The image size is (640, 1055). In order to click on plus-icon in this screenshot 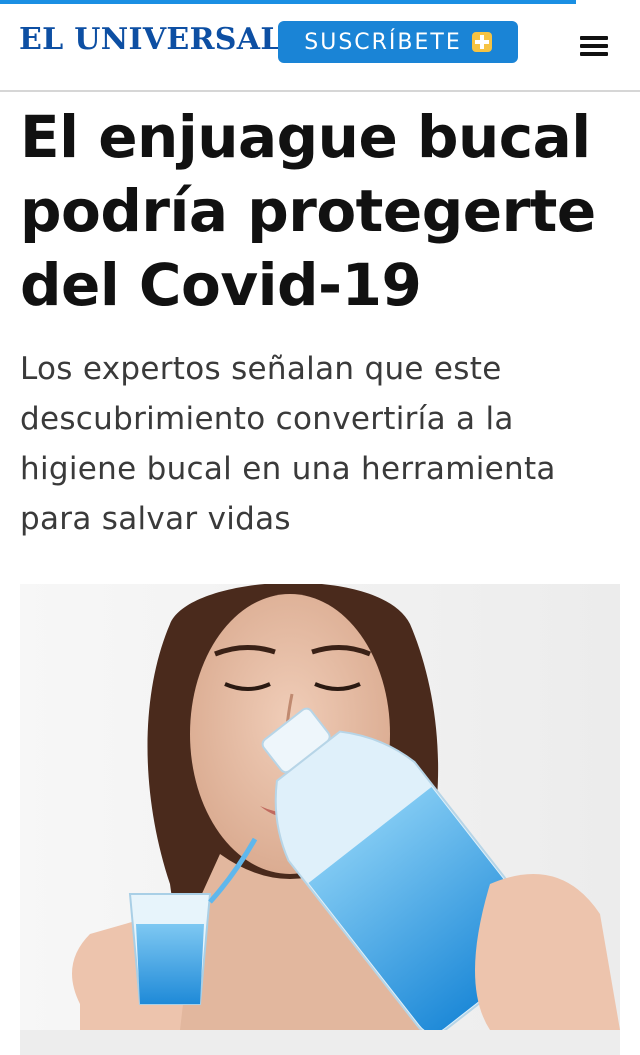, I will do `click(481, 42)`.